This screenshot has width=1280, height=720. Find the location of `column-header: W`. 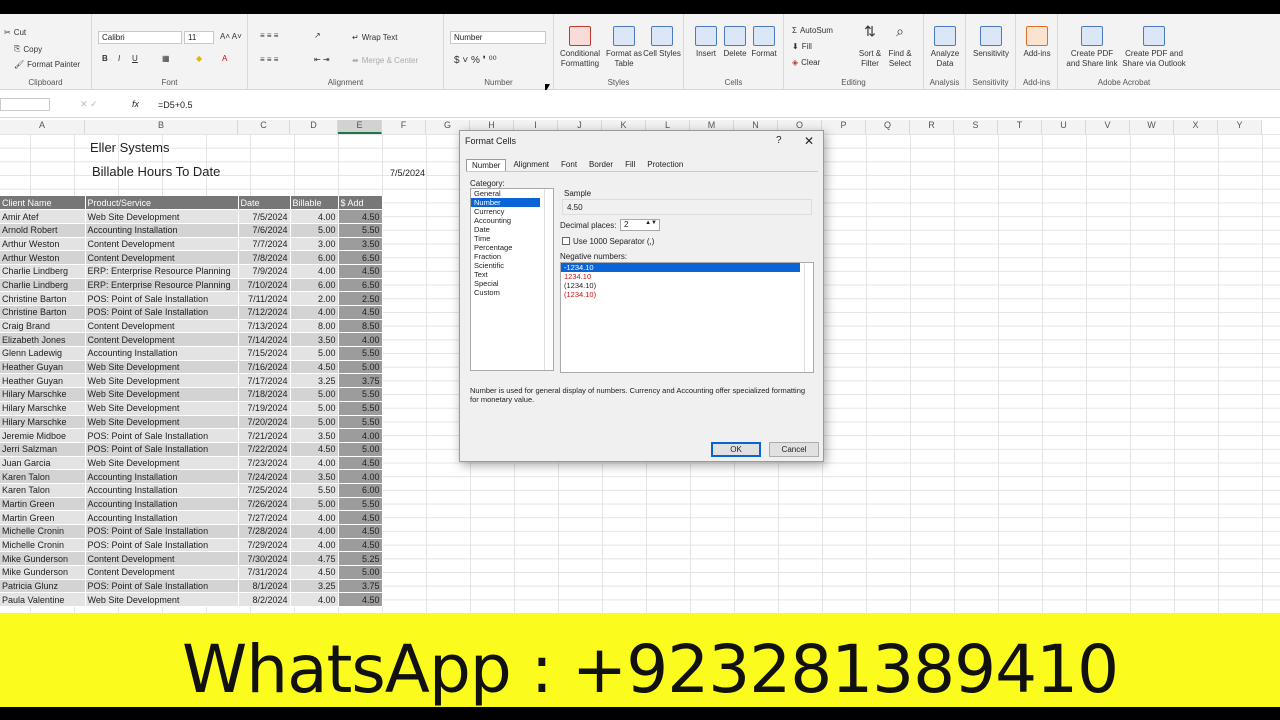

column-header: W is located at coordinates (1152, 127).